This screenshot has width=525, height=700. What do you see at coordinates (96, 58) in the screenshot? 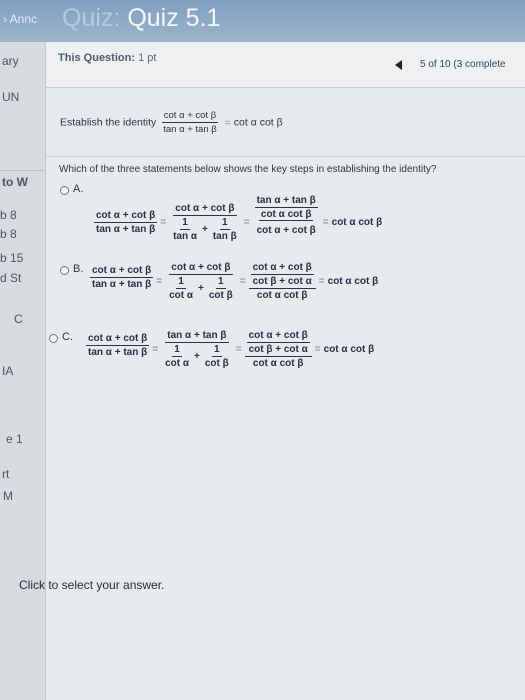
I see `this-question-label: This Question:` at bounding box center [96, 58].